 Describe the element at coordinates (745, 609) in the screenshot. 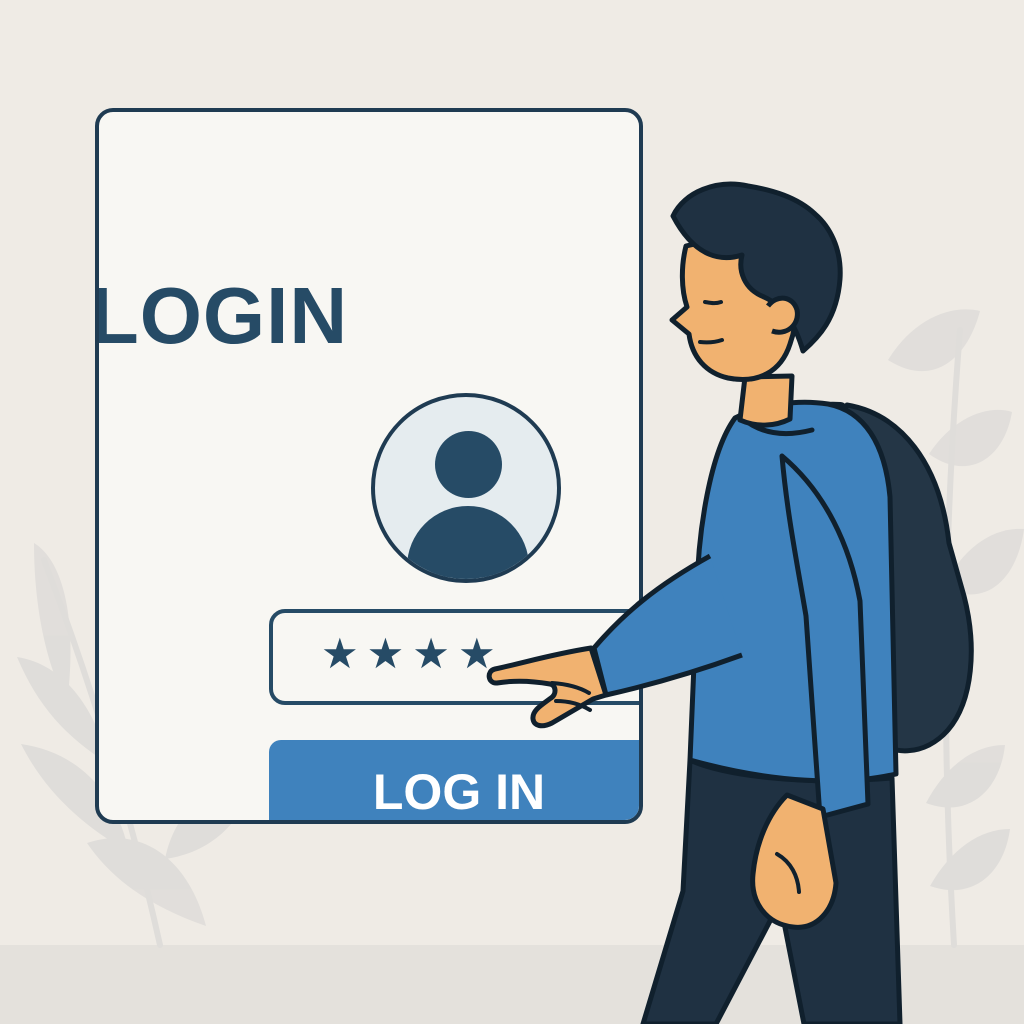

I see `shirt-icon` at that location.